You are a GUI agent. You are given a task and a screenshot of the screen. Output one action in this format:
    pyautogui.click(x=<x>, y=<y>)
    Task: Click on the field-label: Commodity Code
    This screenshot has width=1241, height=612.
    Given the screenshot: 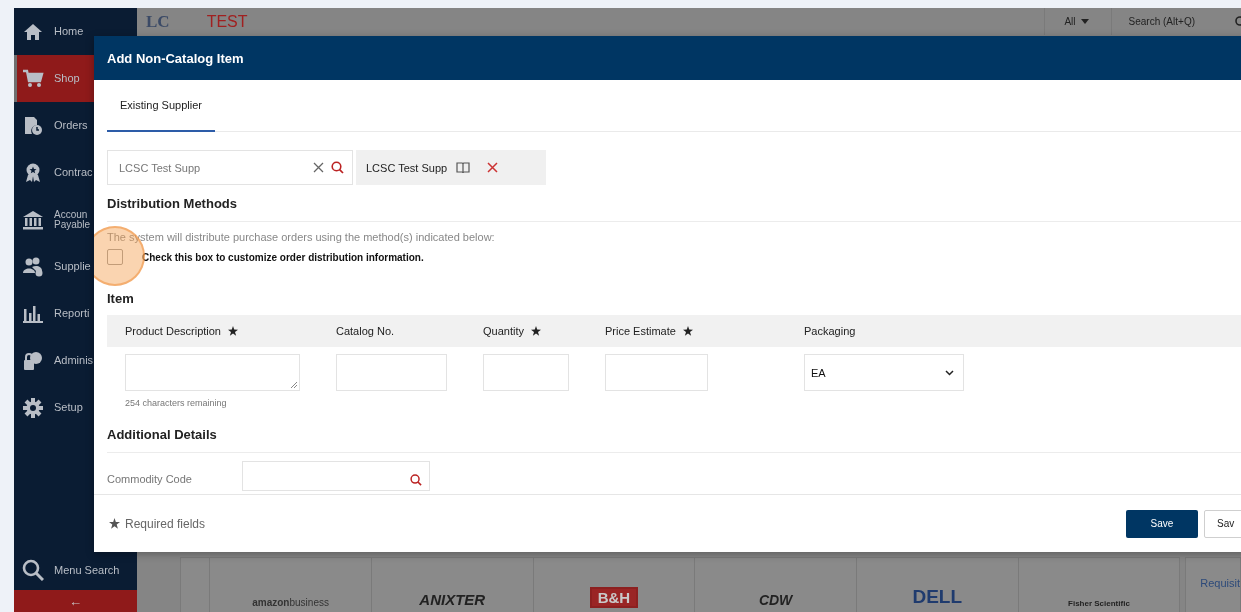 What is the action you would take?
    pyautogui.click(x=150, y=479)
    